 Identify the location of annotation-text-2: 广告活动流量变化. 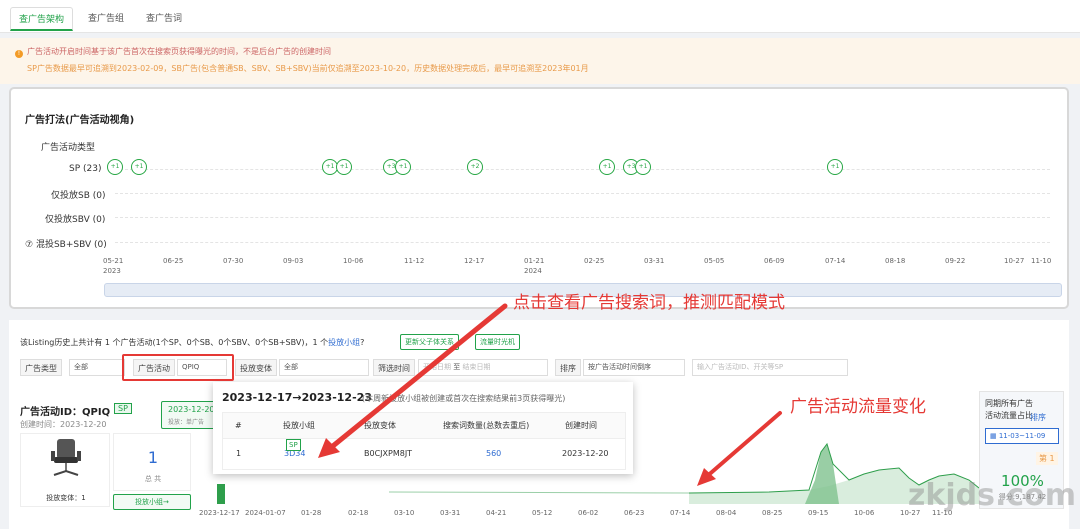
(858, 407).